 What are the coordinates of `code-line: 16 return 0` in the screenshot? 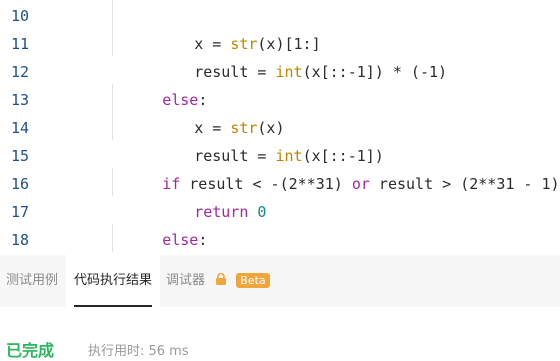 It's located at (280, 195).